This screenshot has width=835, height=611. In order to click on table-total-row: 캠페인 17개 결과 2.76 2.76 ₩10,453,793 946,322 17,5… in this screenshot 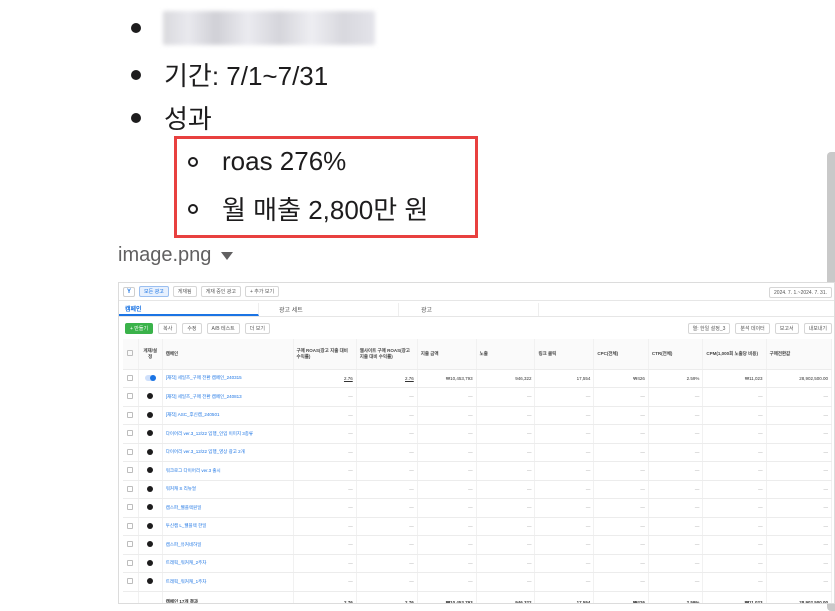, I will do `click(478, 597)`.